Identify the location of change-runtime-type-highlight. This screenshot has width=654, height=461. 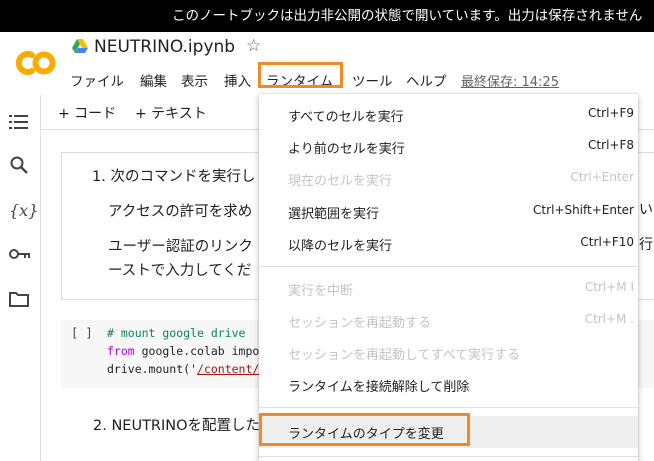
(364, 429).